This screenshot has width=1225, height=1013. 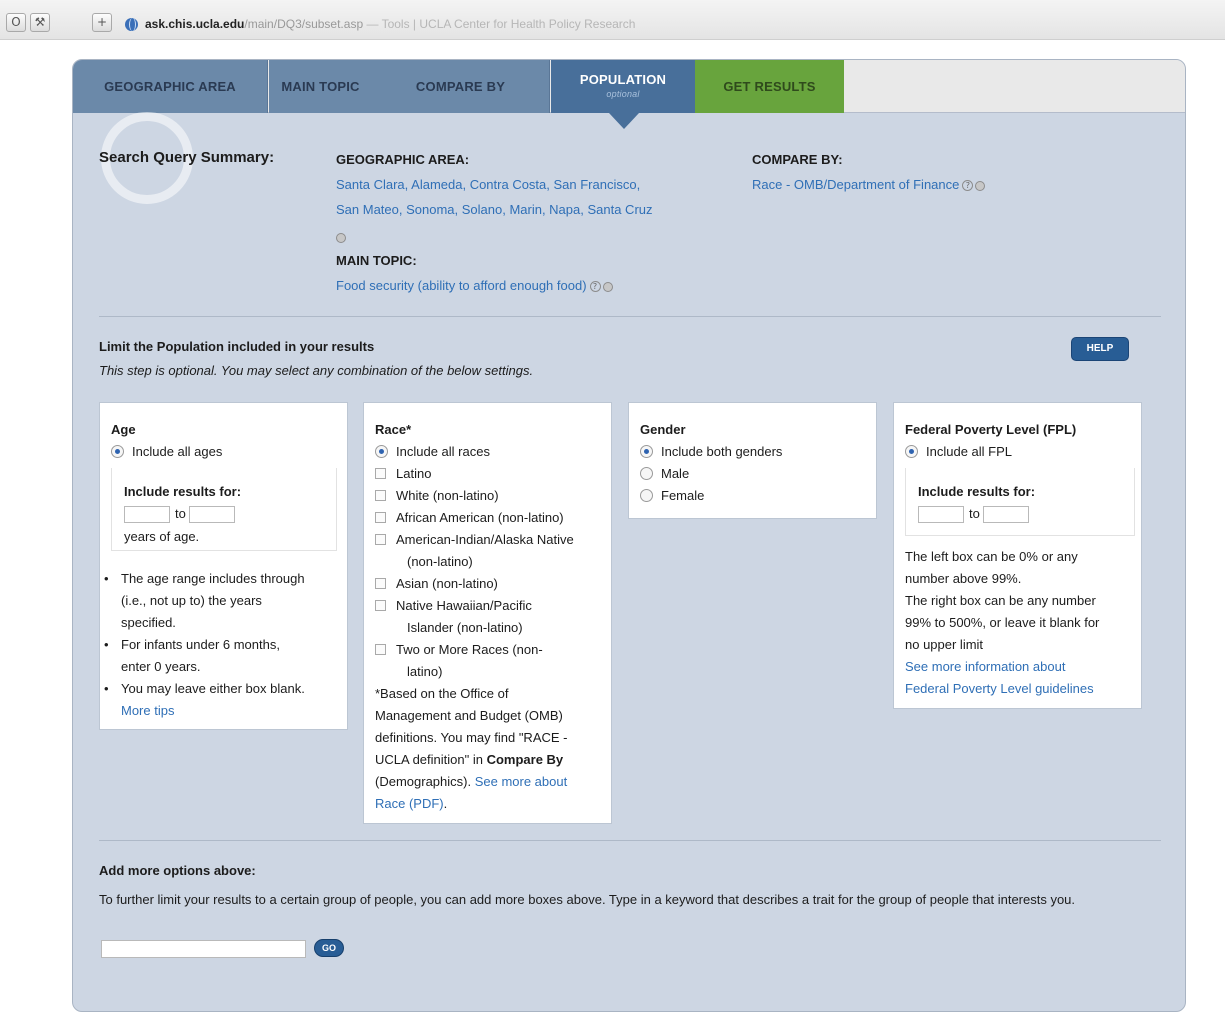 What do you see at coordinates (447, 495) in the screenshot?
I see `option-label: White (non-latino)` at bounding box center [447, 495].